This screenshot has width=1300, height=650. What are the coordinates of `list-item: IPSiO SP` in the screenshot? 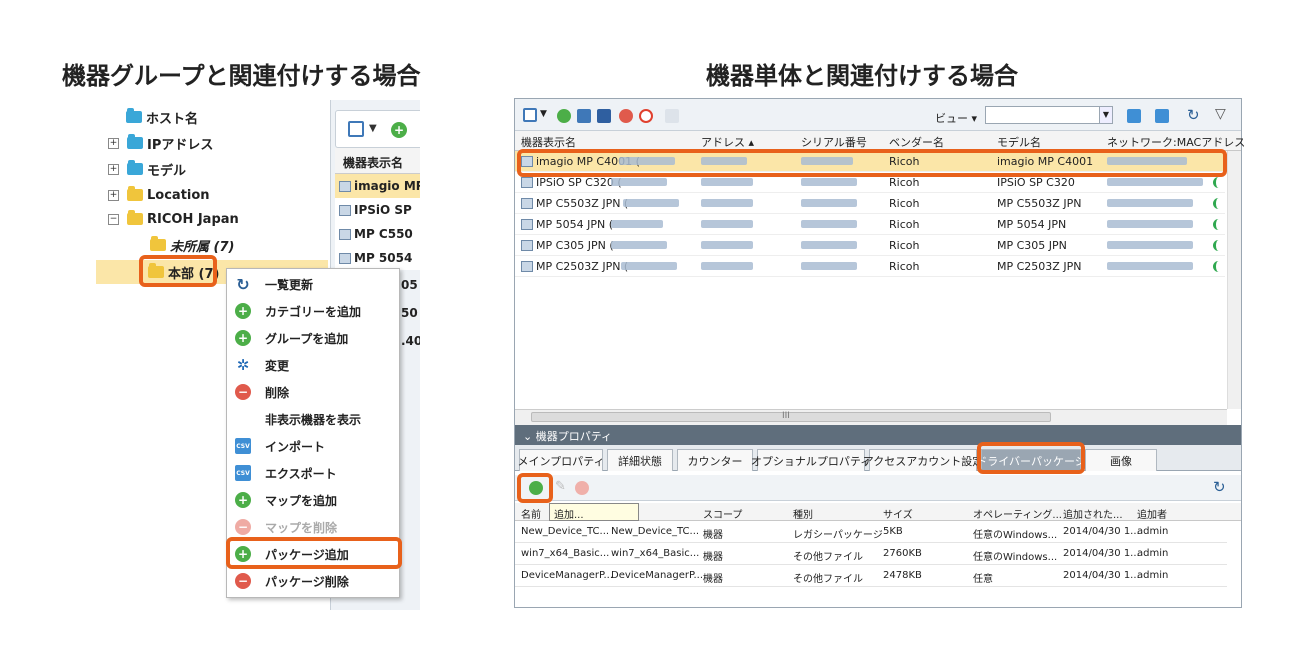 It's located at (377, 210).